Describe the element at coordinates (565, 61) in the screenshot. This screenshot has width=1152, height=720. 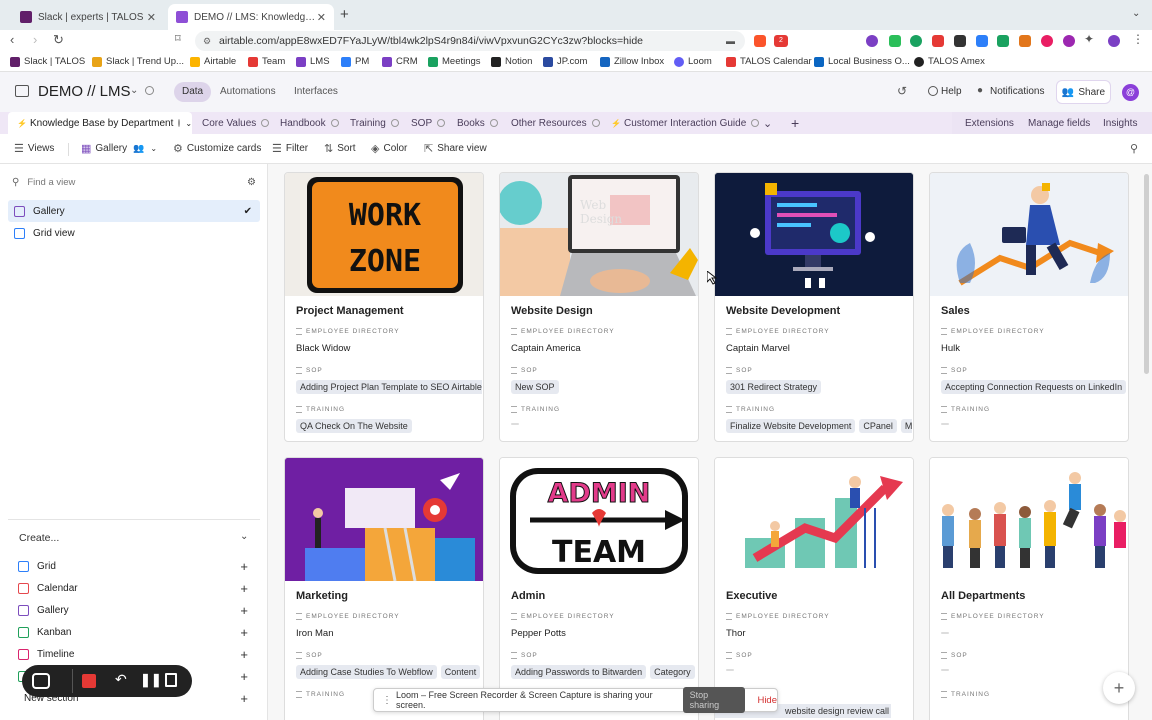
I see `bookmark-item: JP.com` at that location.